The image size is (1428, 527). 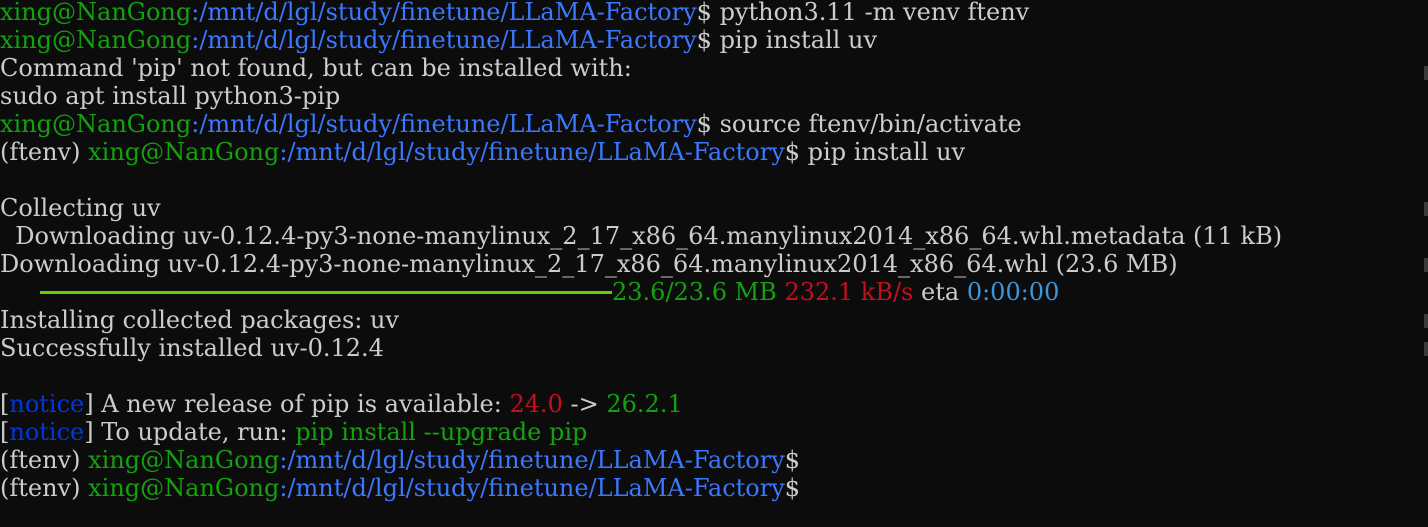 What do you see at coordinates (192, 348) in the screenshot?
I see `output-text: Successfully installed uv-0.12.4` at bounding box center [192, 348].